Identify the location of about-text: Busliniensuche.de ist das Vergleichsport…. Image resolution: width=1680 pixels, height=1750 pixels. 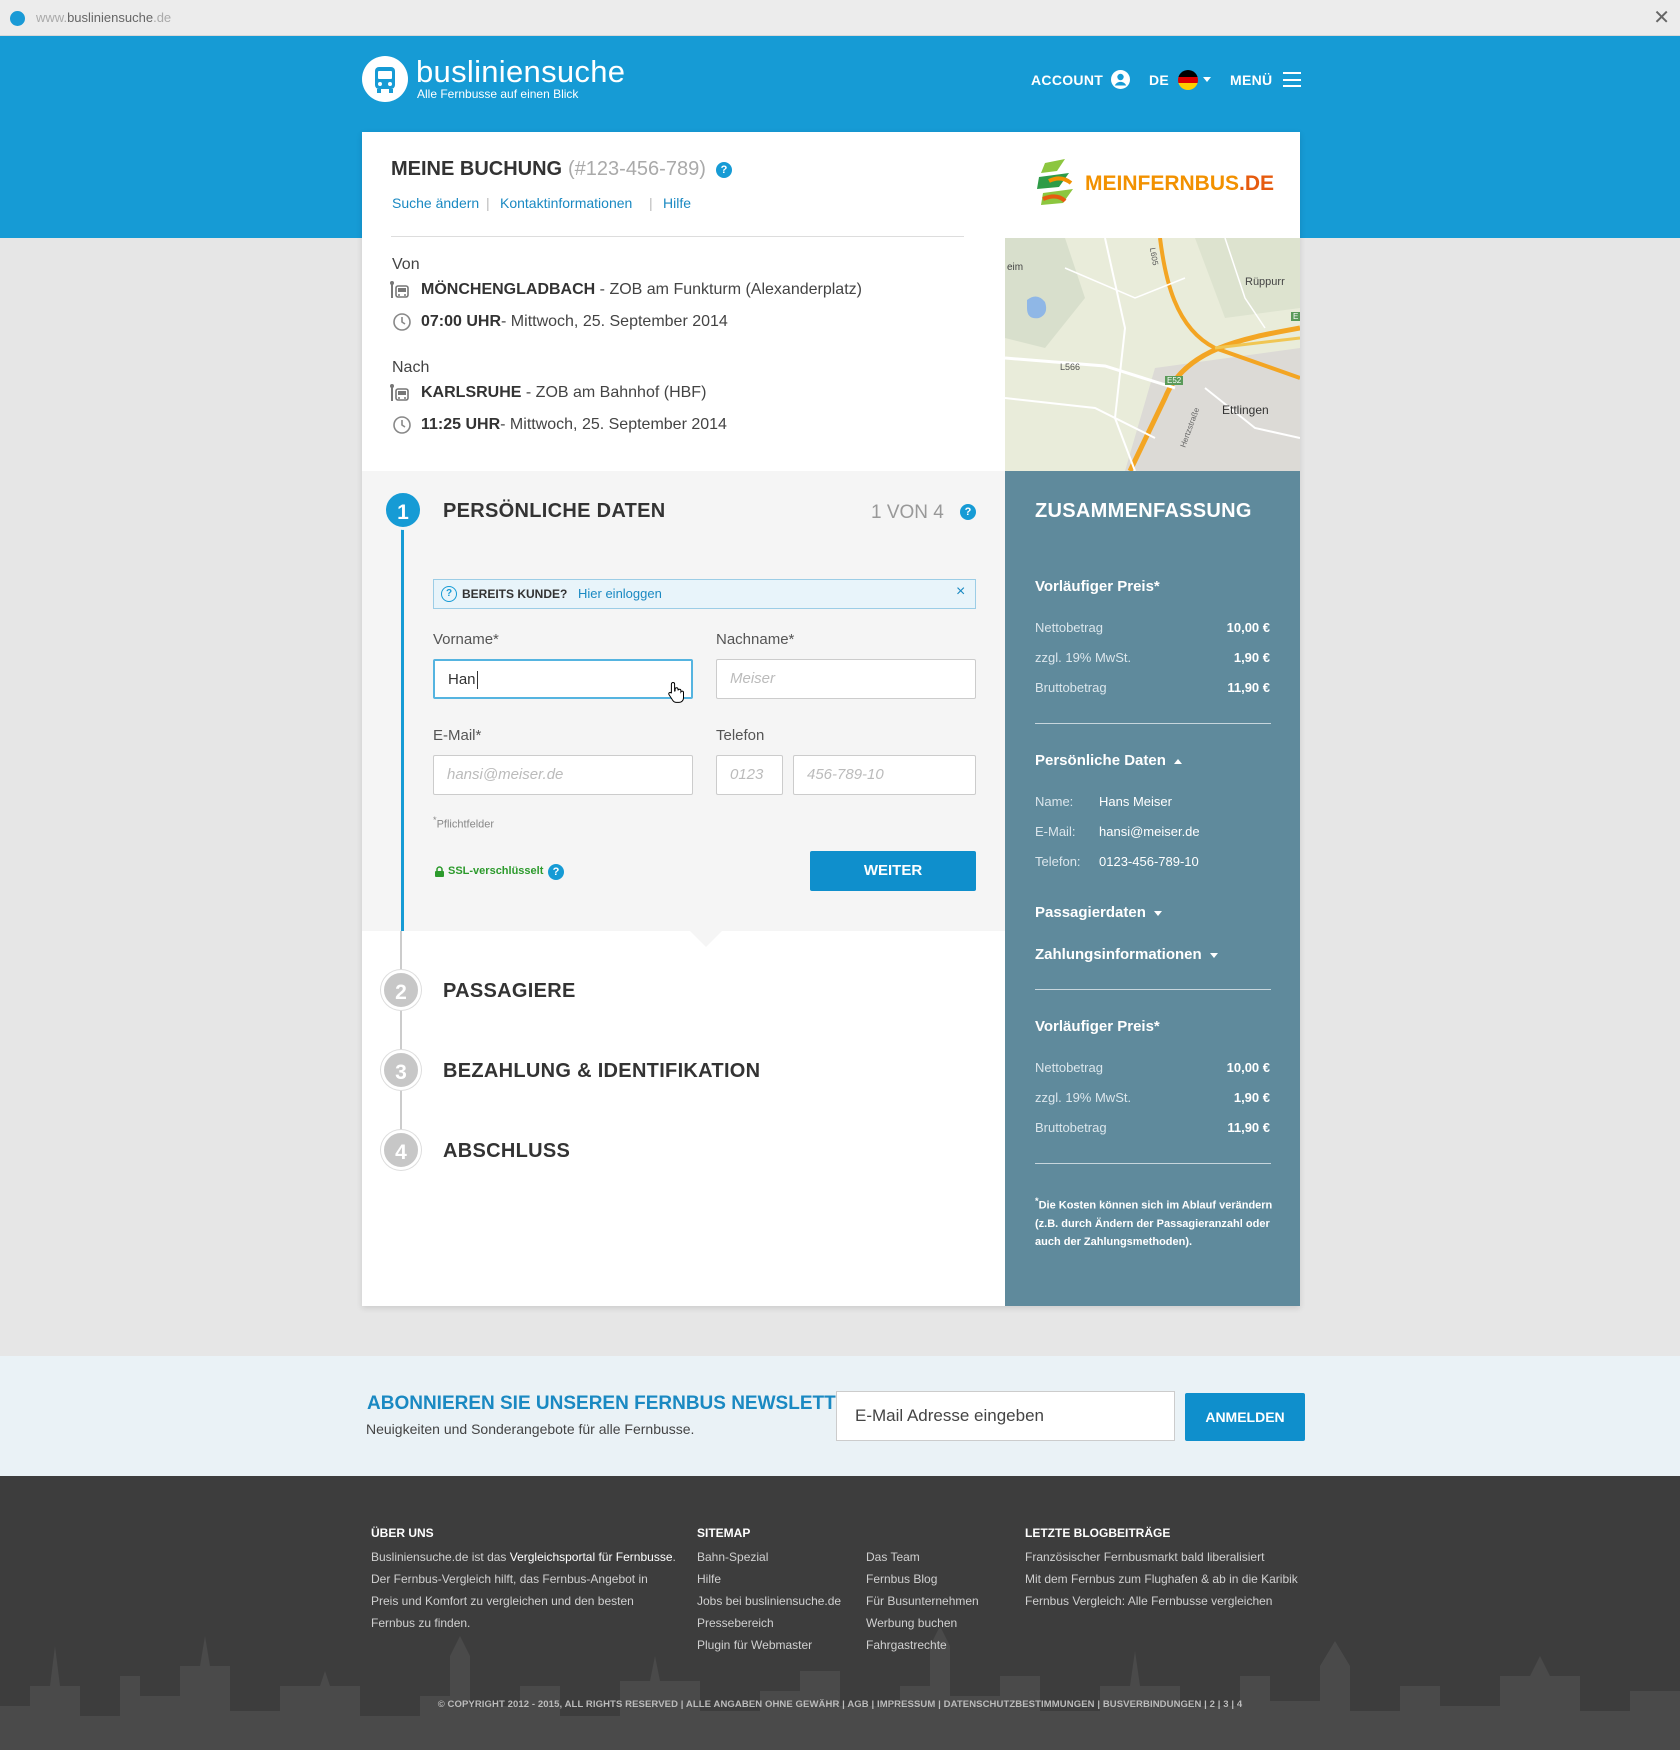
(523, 1590).